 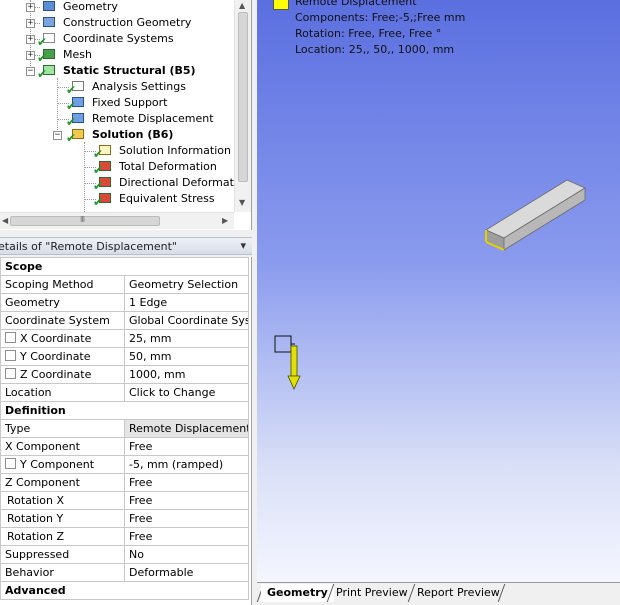 What do you see at coordinates (90, 6) in the screenshot?
I see `tree-item-label: Geometry` at bounding box center [90, 6].